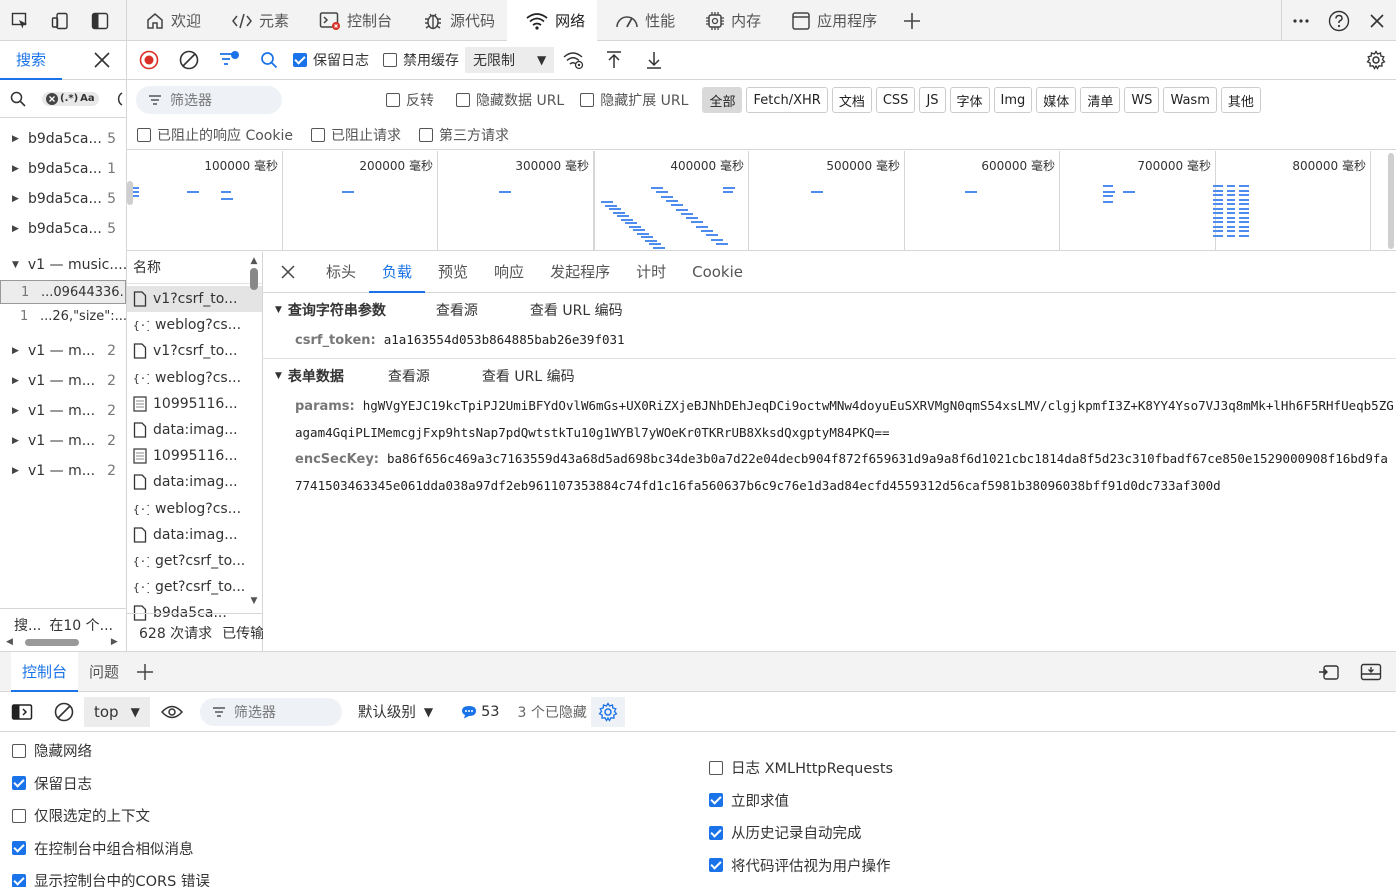  What do you see at coordinates (1013, 100) in the screenshot?
I see `filter-type-img: Img` at bounding box center [1013, 100].